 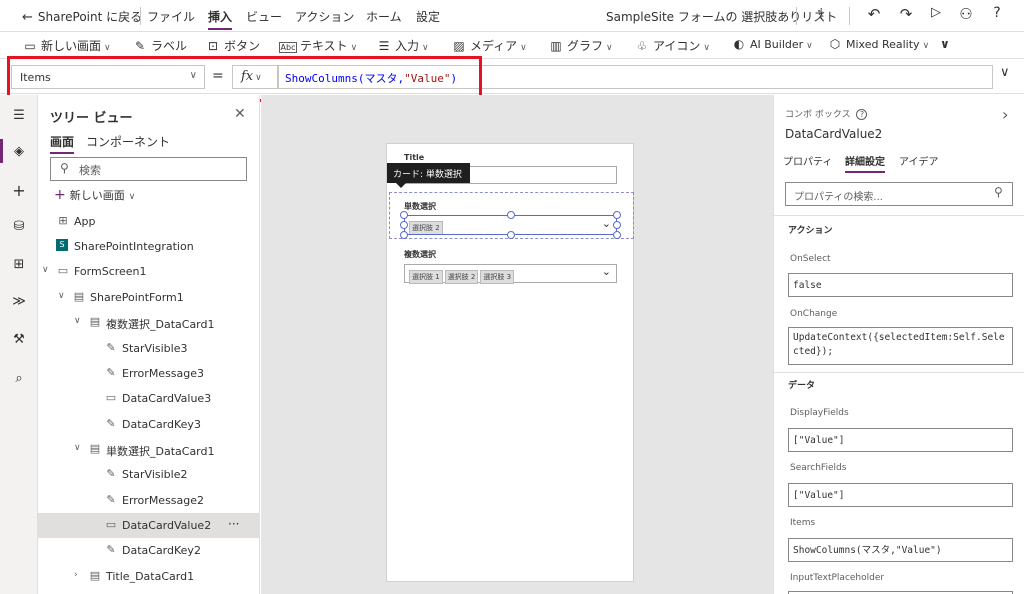 I want to click on tree-item: ✎ StarVisible2, so click(x=149, y=474).